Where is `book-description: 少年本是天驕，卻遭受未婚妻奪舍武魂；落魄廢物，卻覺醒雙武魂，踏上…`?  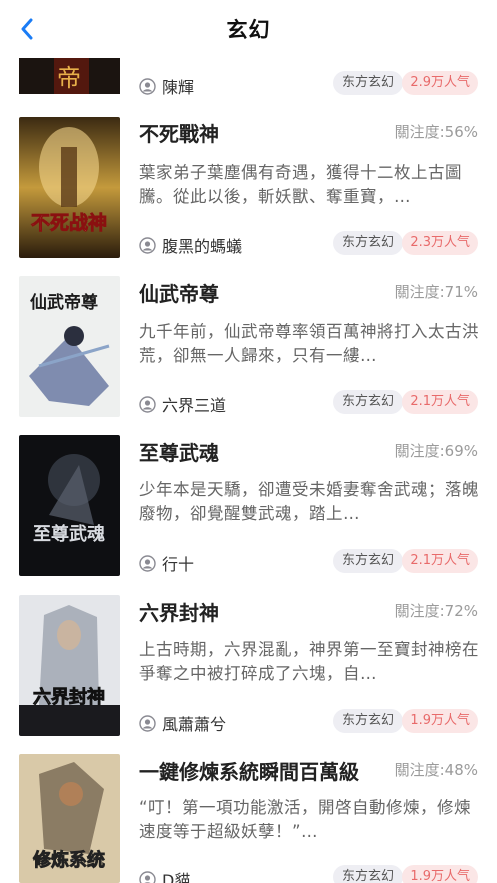
book-description: 少年本是天驕，卻遭受未婚妻奪舍武魂；落魄廢物，卻覺醒雙武魂，踏上… is located at coordinates (309, 501).